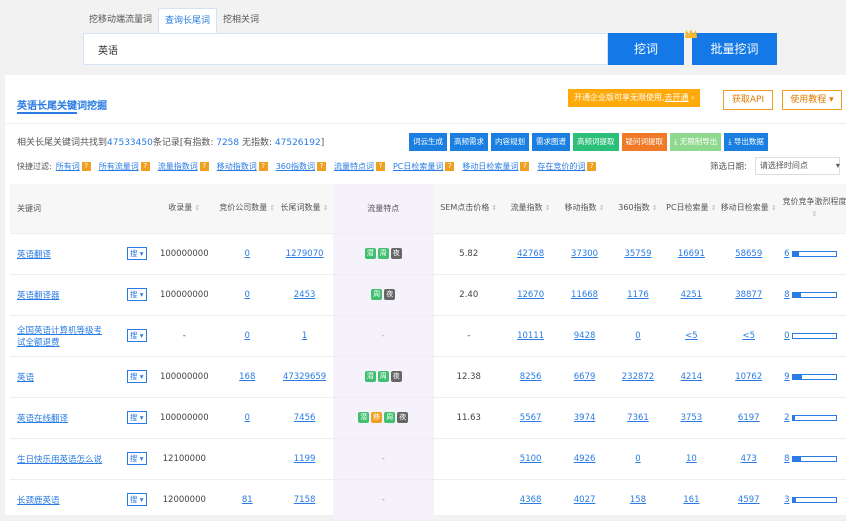 Image resolution: width=846 pixels, height=521 pixels. I want to click on pc-link: 10, so click(691, 459).